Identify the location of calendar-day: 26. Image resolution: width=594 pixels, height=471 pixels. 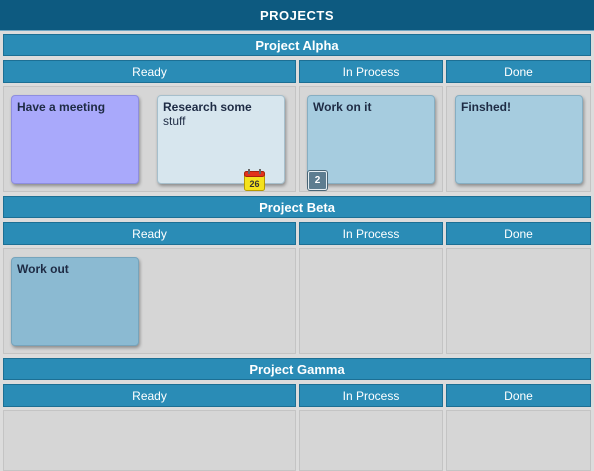
(254, 184).